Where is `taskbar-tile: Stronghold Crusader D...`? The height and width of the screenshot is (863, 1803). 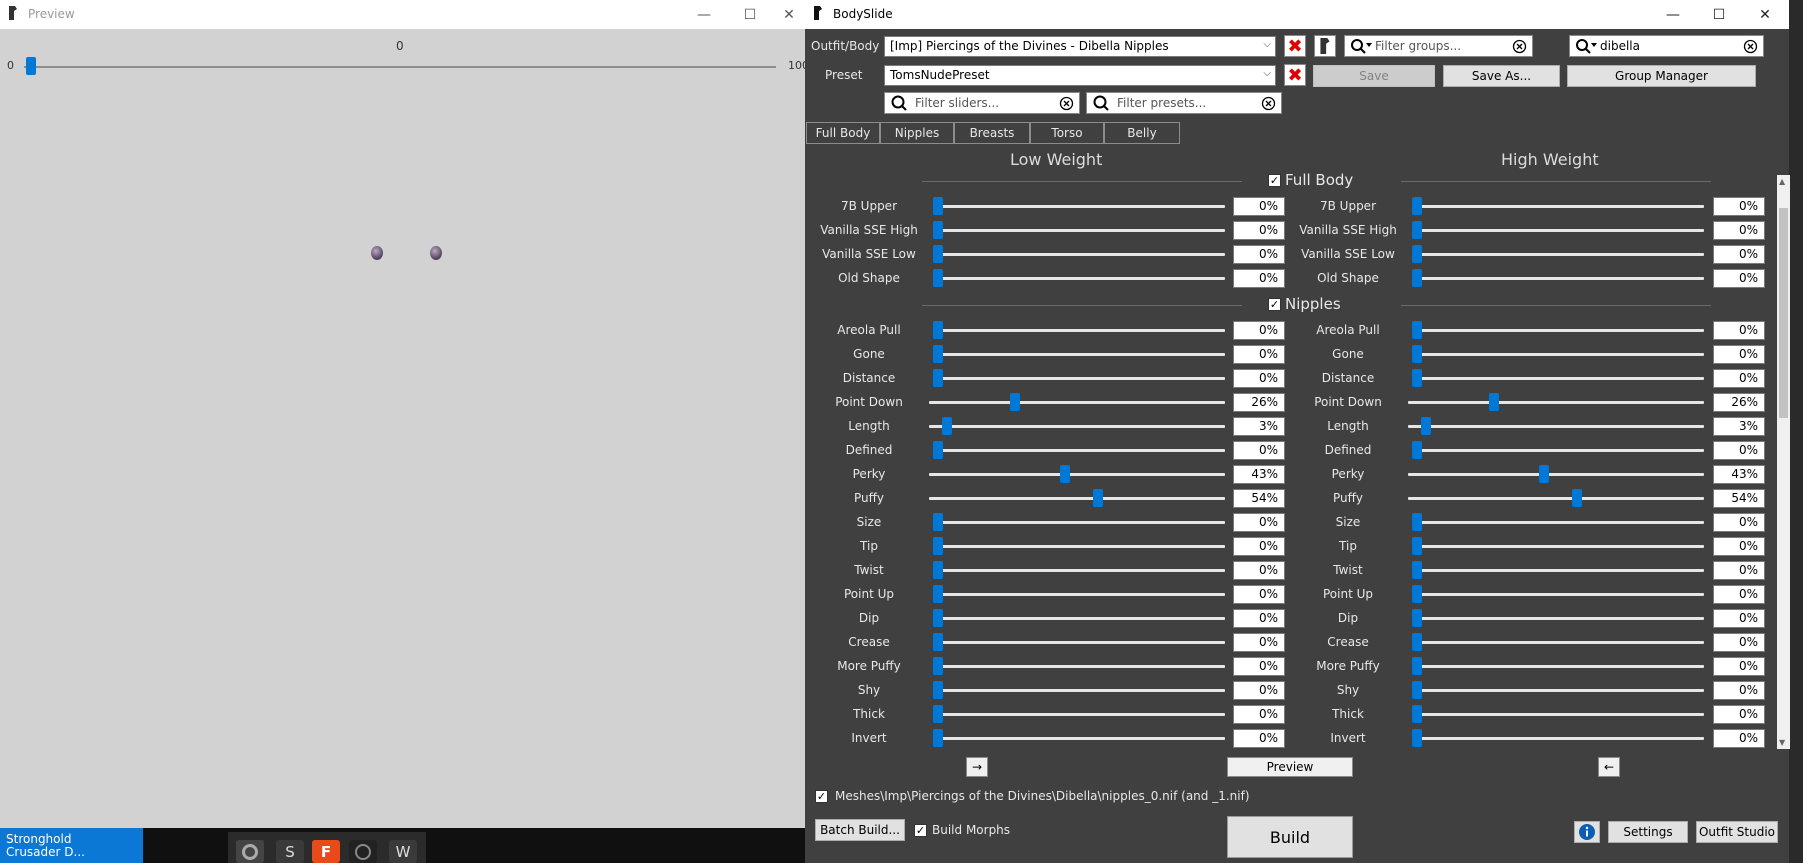
taskbar-tile: Stronghold Crusader D... is located at coordinates (71, 845).